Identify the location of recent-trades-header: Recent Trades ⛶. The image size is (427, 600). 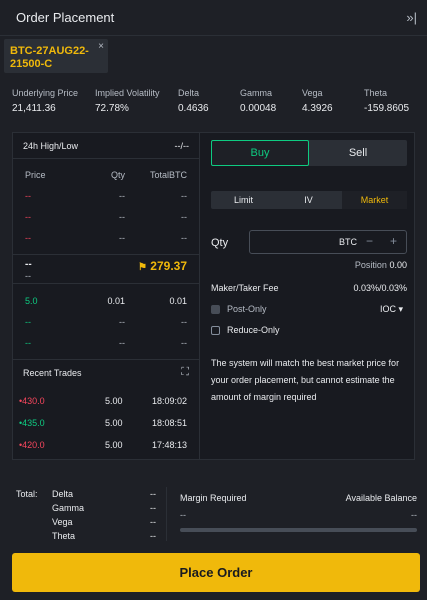
(106, 372).